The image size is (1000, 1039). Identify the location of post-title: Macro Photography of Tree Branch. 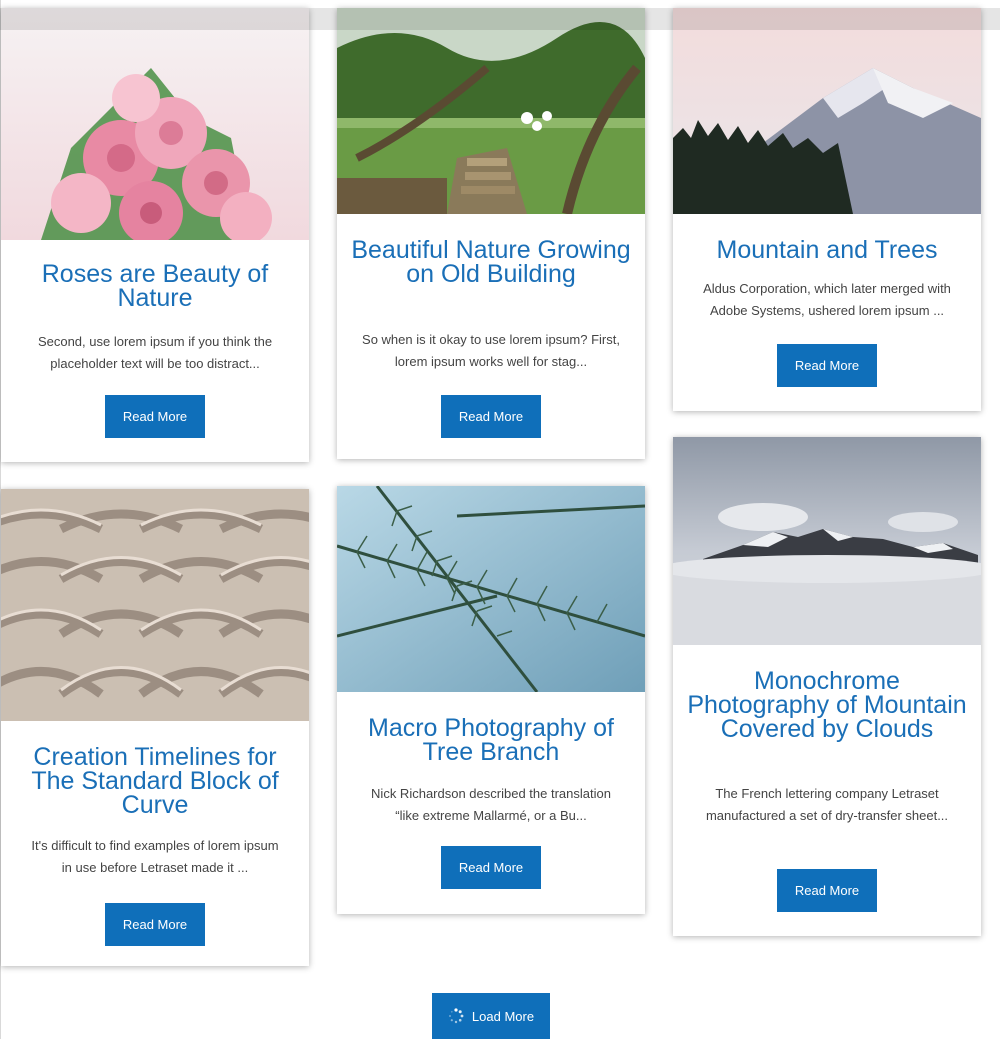
(491, 740).